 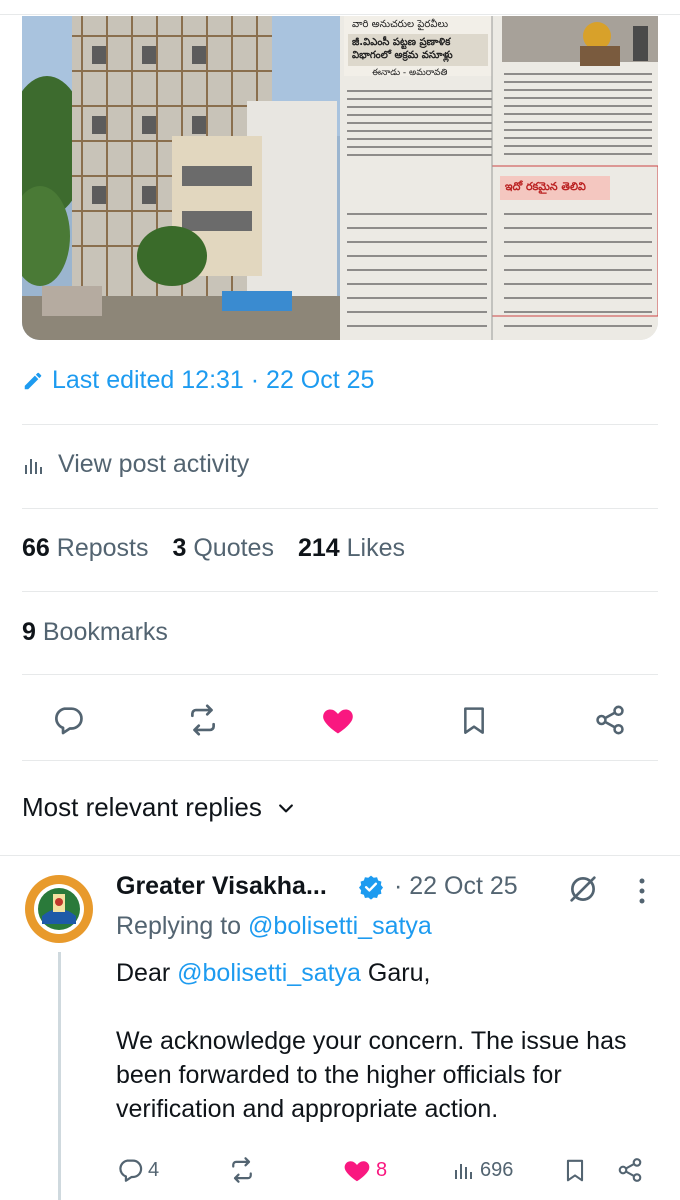 I want to click on mention-link: @bolisetti_satya, so click(x=269, y=973).